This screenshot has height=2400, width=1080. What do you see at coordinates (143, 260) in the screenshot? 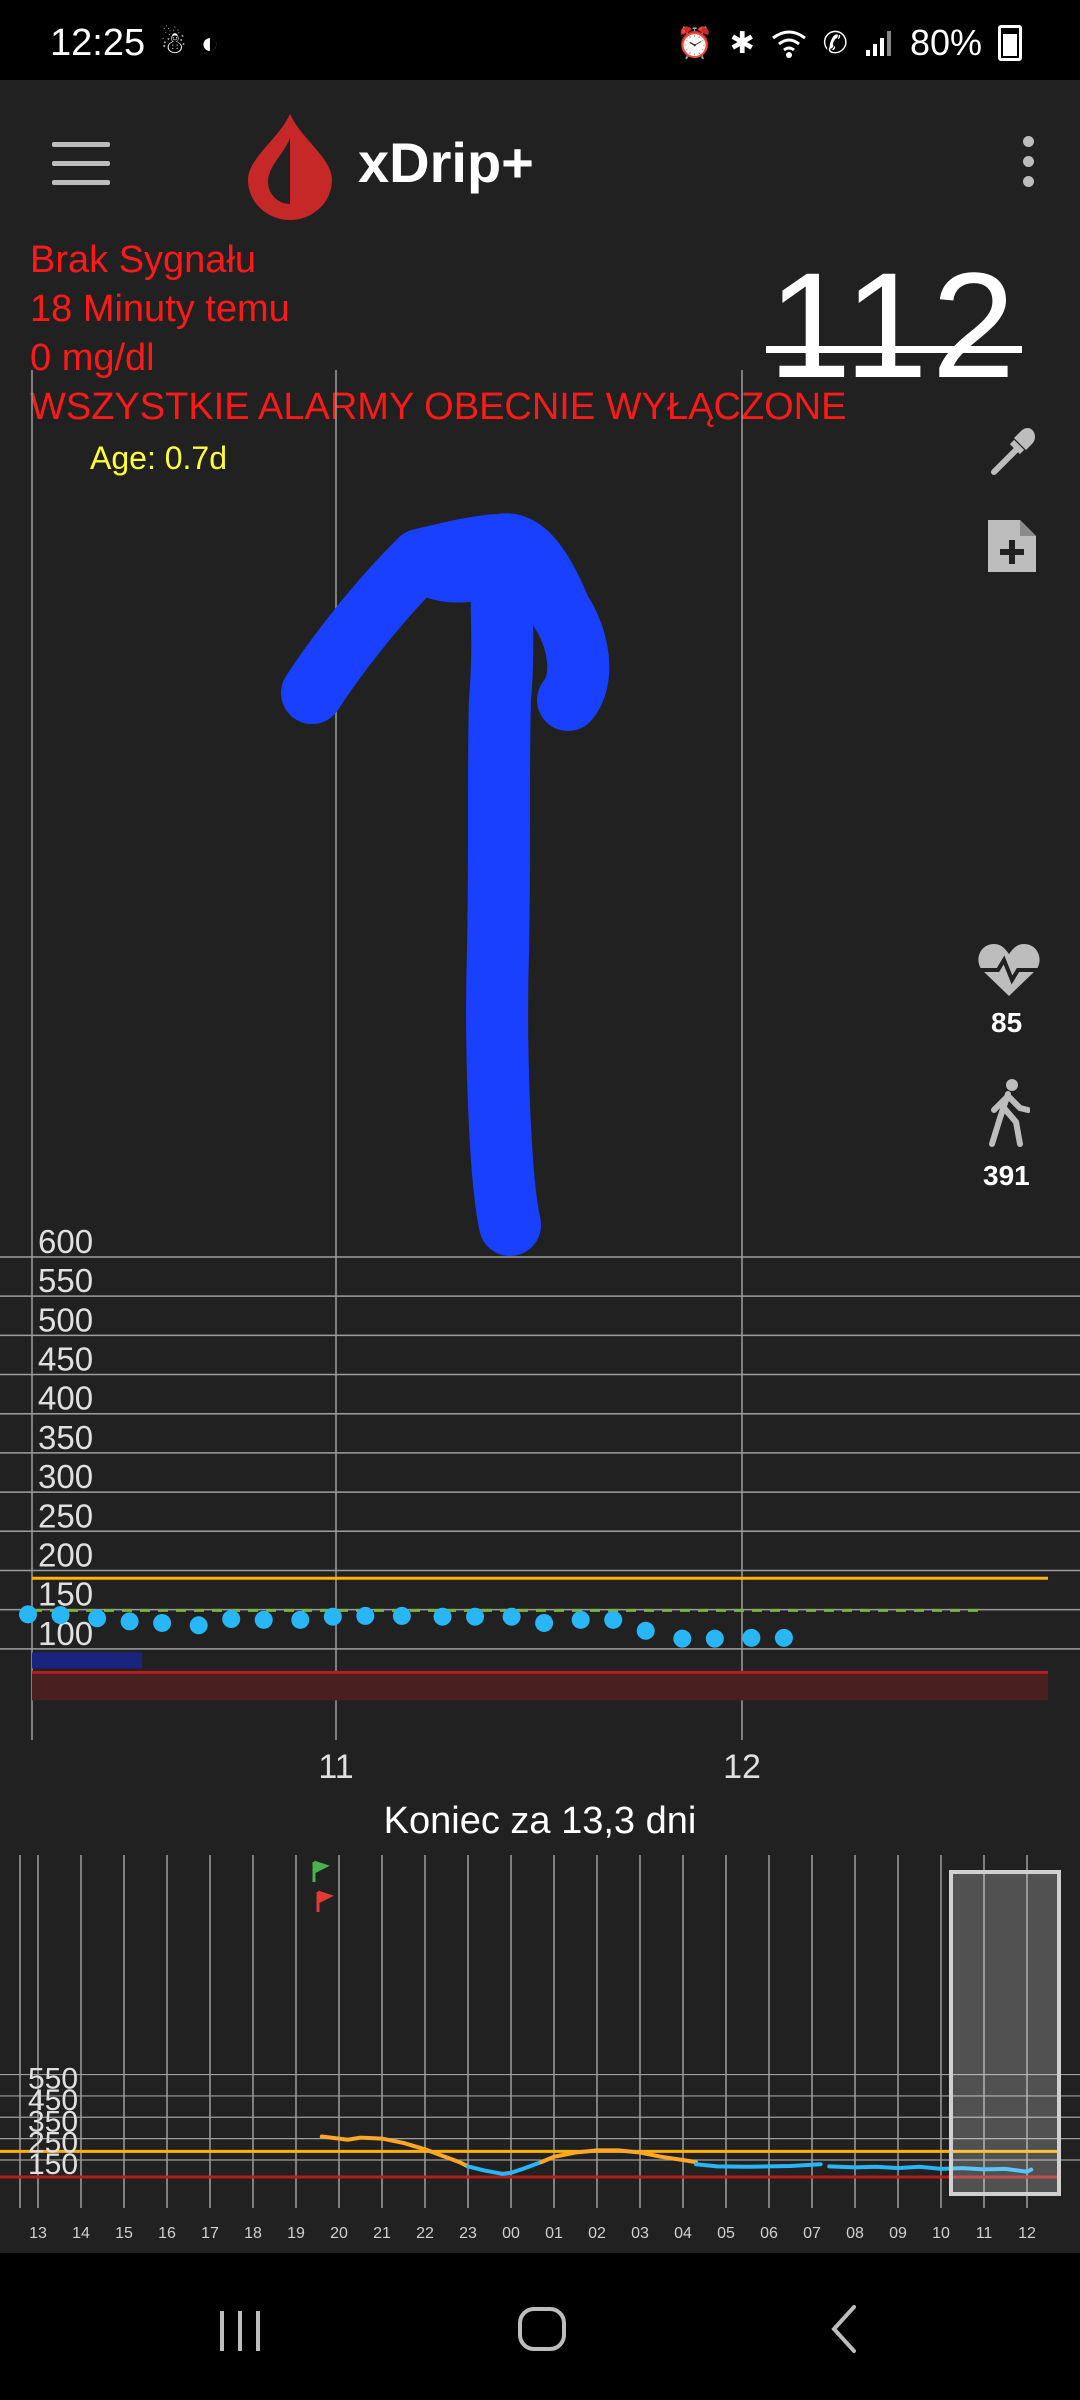
I see `signal-status: Brak Sygnału` at bounding box center [143, 260].